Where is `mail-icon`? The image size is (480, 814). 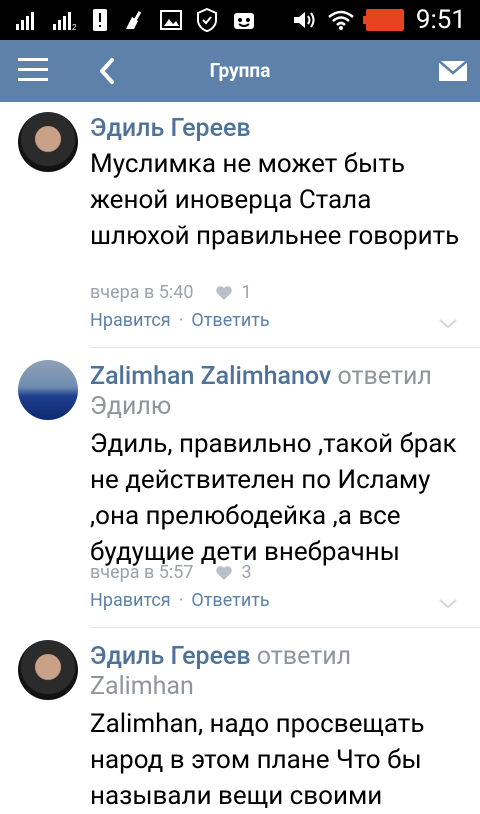 mail-icon is located at coordinates (453, 71).